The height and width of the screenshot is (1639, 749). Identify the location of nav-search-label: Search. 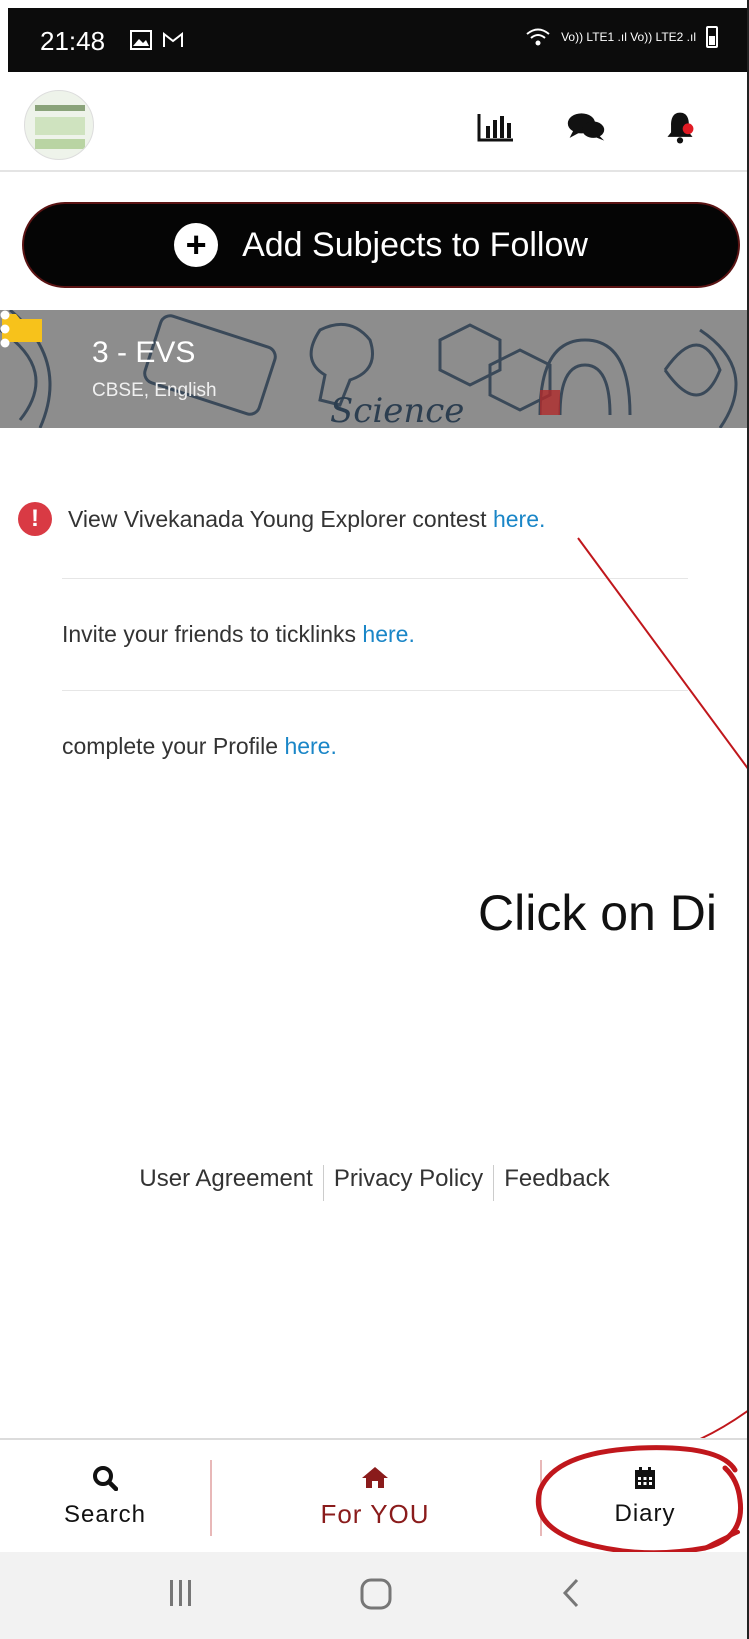
(105, 1514).